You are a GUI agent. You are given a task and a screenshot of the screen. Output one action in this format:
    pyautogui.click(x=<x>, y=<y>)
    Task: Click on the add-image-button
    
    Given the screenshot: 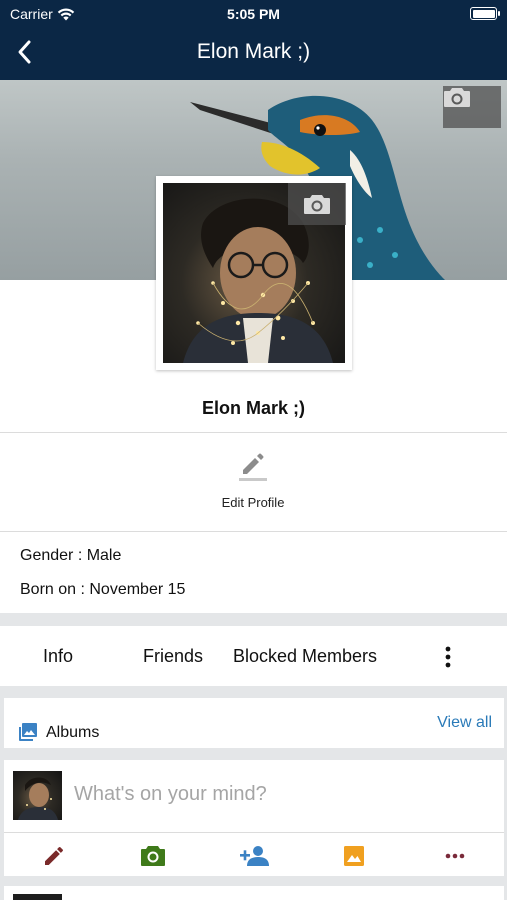 What is the action you would take?
    pyautogui.click(x=354, y=856)
    